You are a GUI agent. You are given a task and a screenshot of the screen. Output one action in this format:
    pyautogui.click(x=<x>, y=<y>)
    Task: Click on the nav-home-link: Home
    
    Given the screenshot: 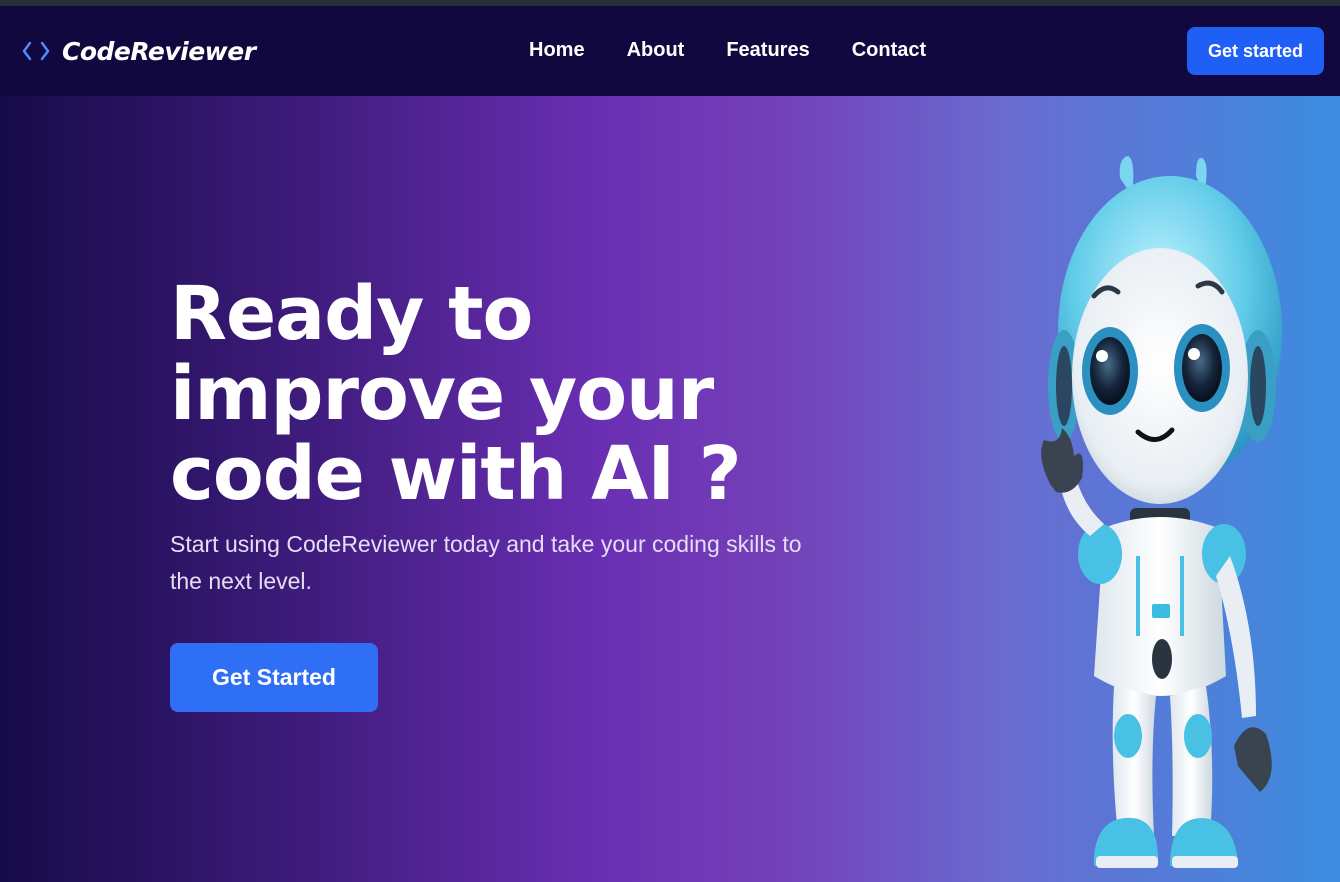 What is the action you would take?
    pyautogui.click(x=557, y=50)
    